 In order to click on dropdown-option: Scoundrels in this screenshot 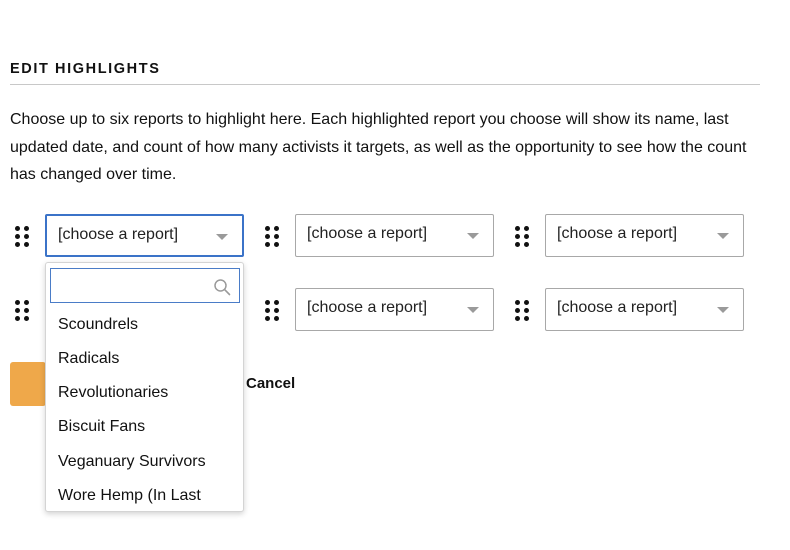, I will do `click(98, 325)`.